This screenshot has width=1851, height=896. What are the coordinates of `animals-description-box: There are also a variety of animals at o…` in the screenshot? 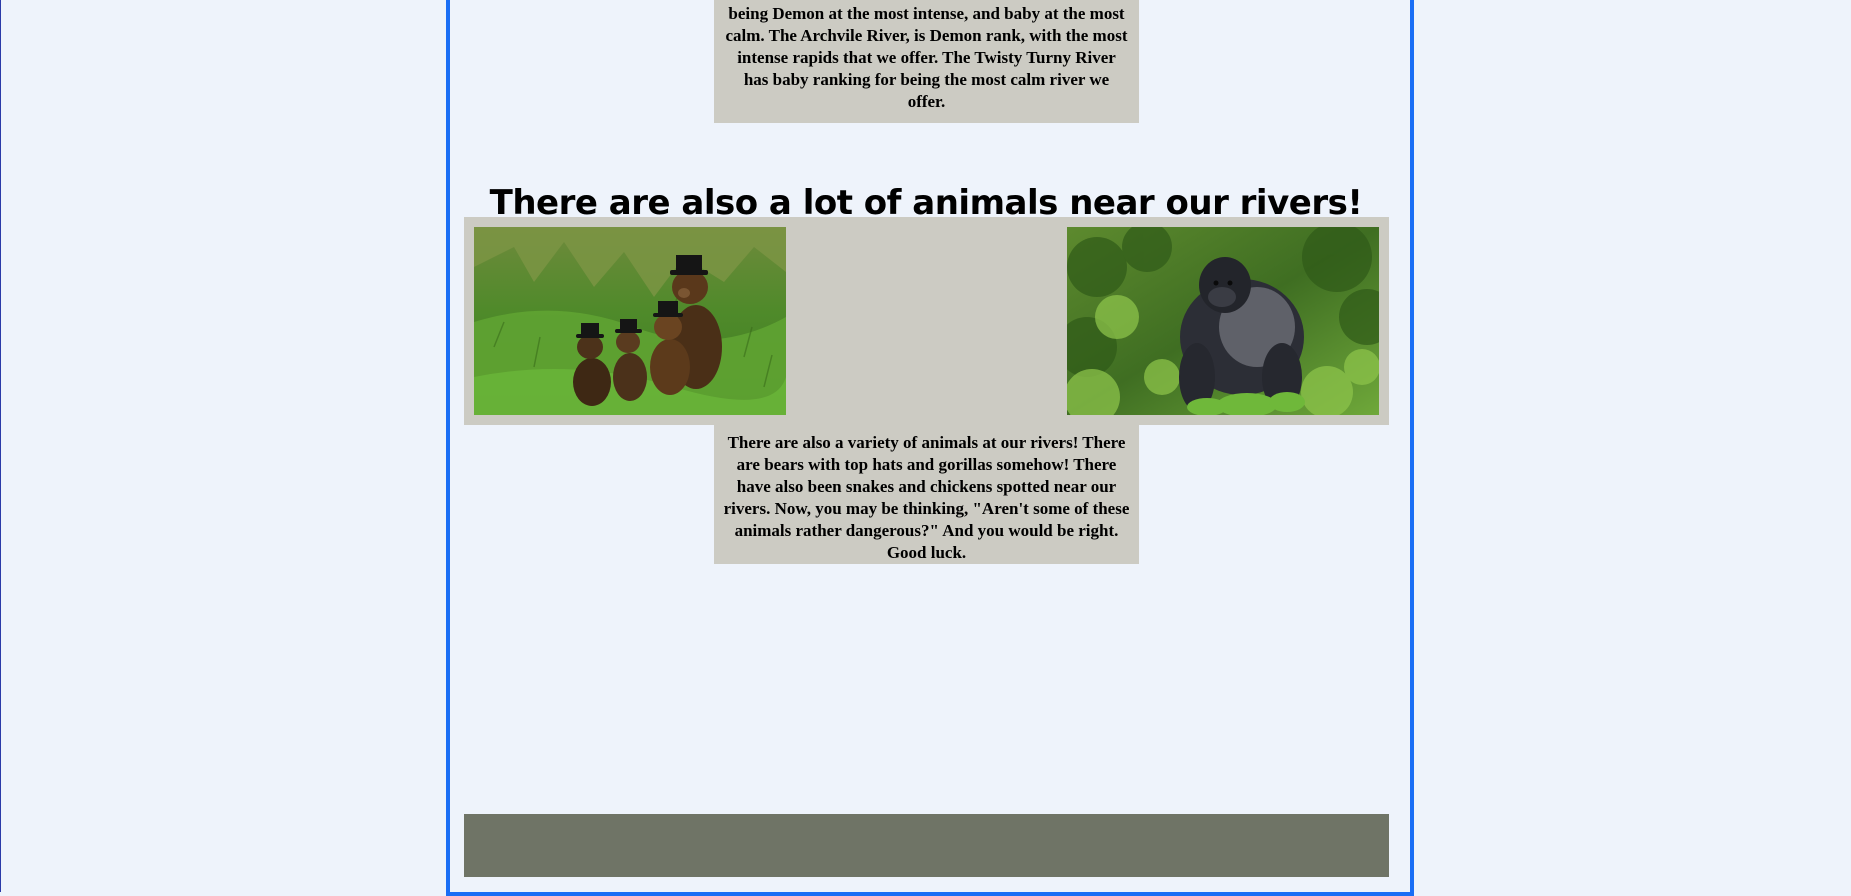 It's located at (926, 494).